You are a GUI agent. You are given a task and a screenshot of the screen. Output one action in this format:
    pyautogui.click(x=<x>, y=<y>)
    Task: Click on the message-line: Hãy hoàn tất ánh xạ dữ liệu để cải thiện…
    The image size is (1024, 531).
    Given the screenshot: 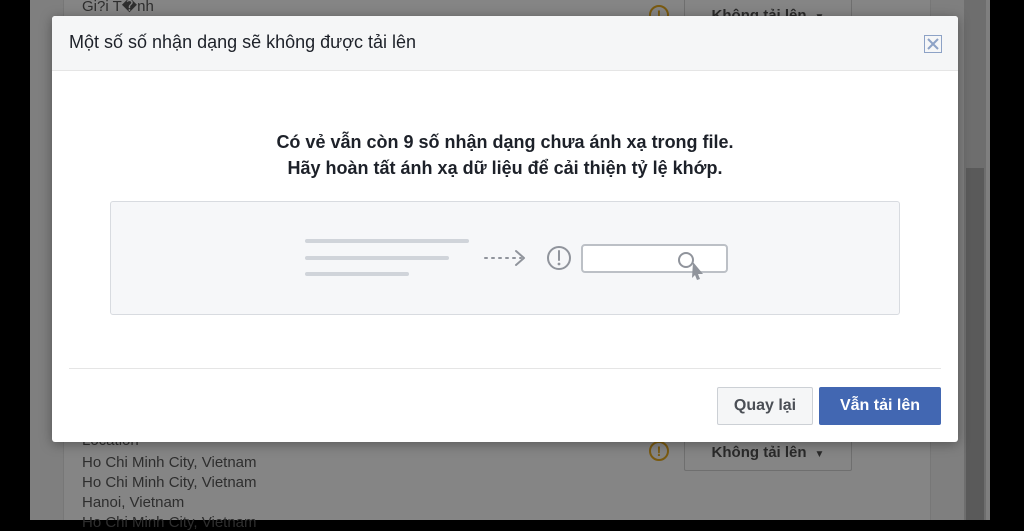 What is the action you would take?
    pyautogui.click(x=505, y=168)
    